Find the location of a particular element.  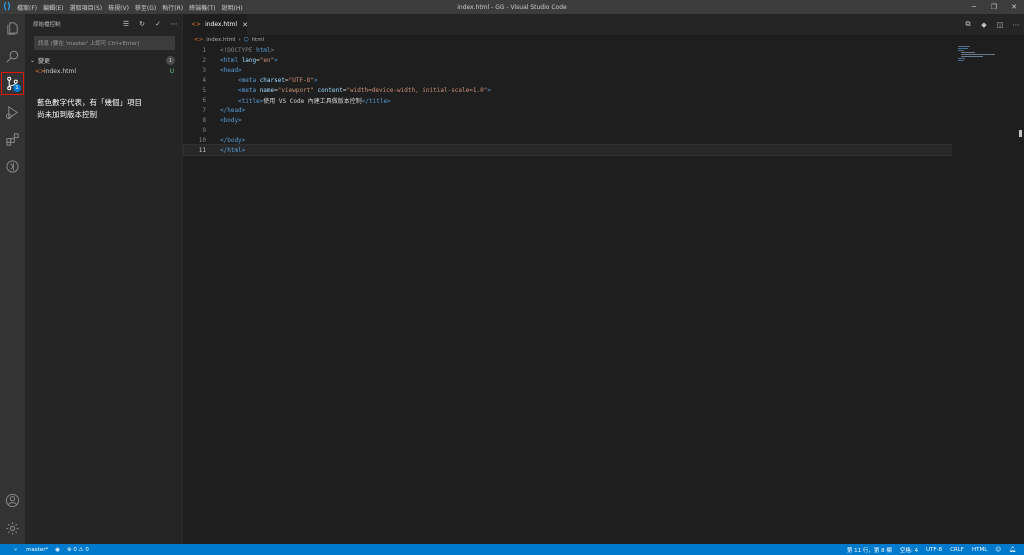

code-text: <head> is located at coordinates (231, 70).